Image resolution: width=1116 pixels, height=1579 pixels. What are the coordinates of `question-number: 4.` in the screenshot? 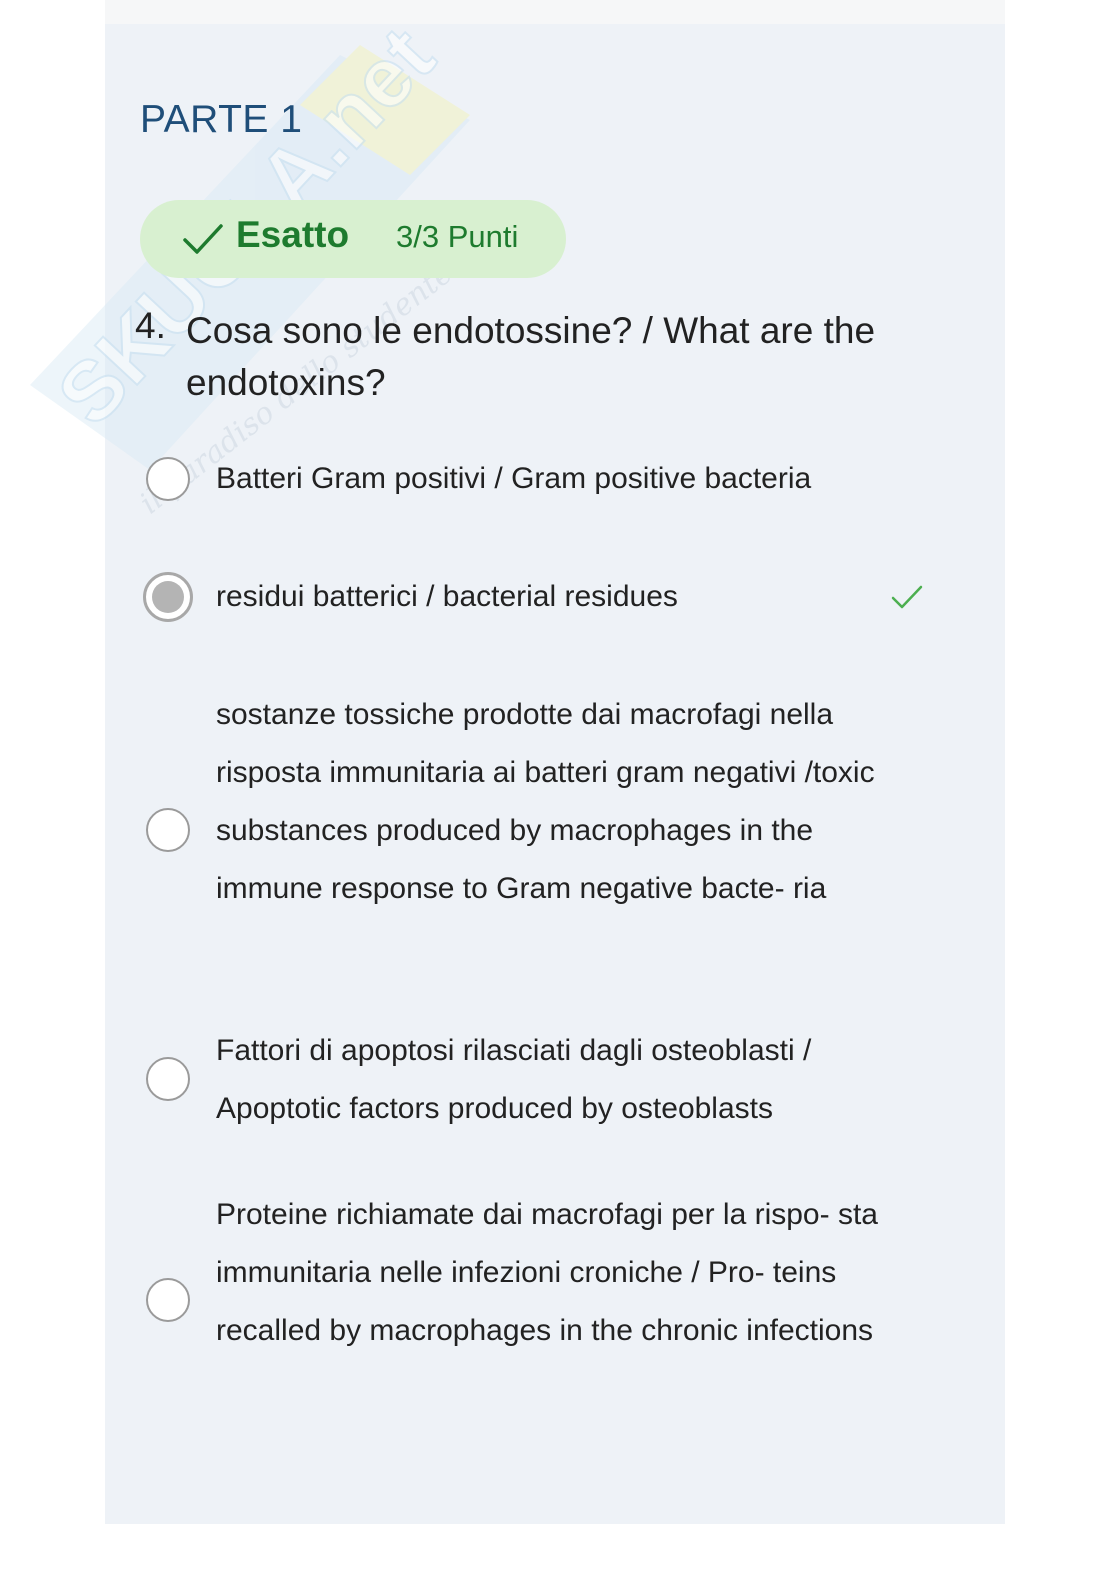 It's located at (150, 325).